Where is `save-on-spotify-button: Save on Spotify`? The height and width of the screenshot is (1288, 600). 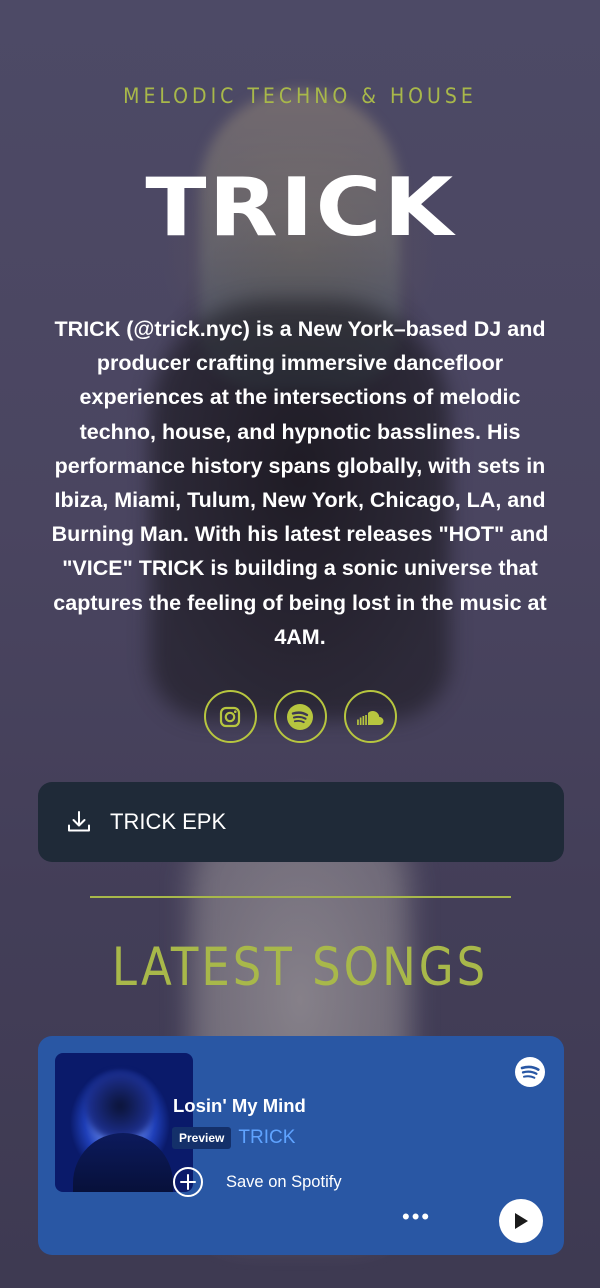 save-on-spotify-button: Save on Spotify is located at coordinates (257, 1182).